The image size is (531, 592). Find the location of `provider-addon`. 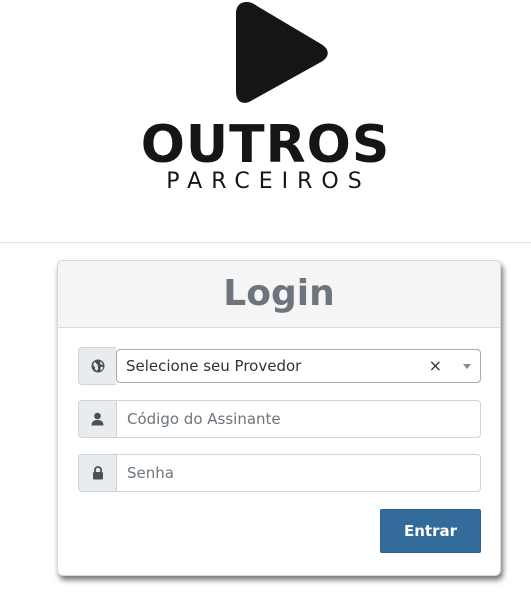

provider-addon is located at coordinates (97, 366).